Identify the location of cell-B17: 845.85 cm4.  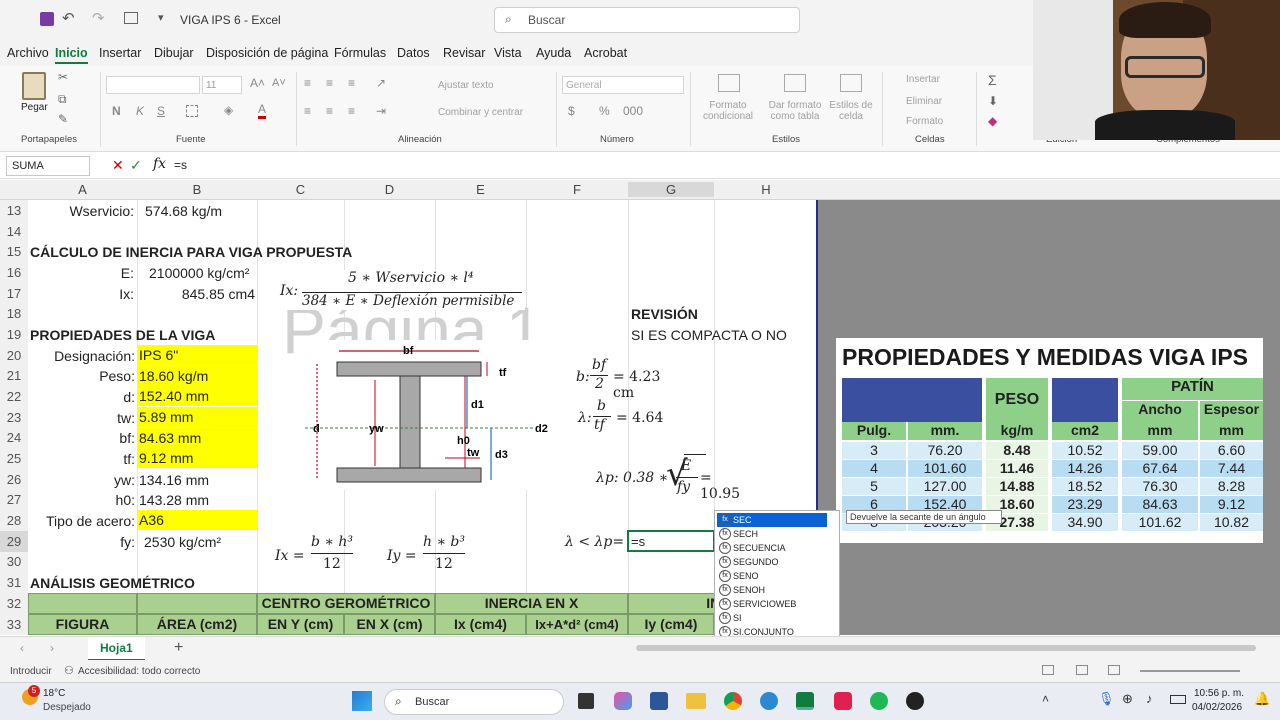
(196, 294).